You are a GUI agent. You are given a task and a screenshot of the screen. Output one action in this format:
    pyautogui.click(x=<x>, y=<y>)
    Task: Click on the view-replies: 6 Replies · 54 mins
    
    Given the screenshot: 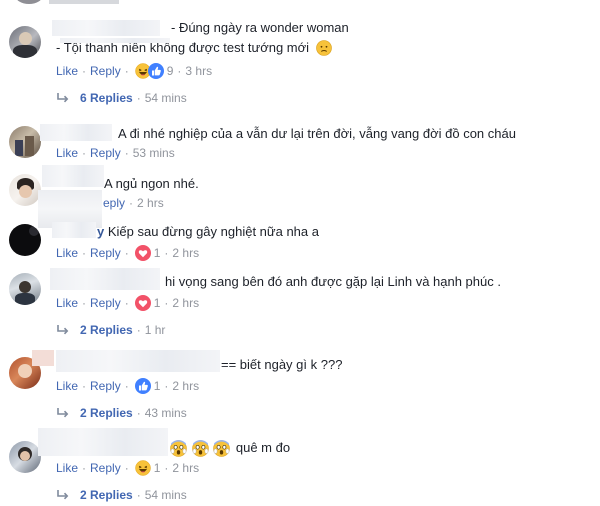 What is the action you would take?
    pyautogui.click(x=121, y=98)
    